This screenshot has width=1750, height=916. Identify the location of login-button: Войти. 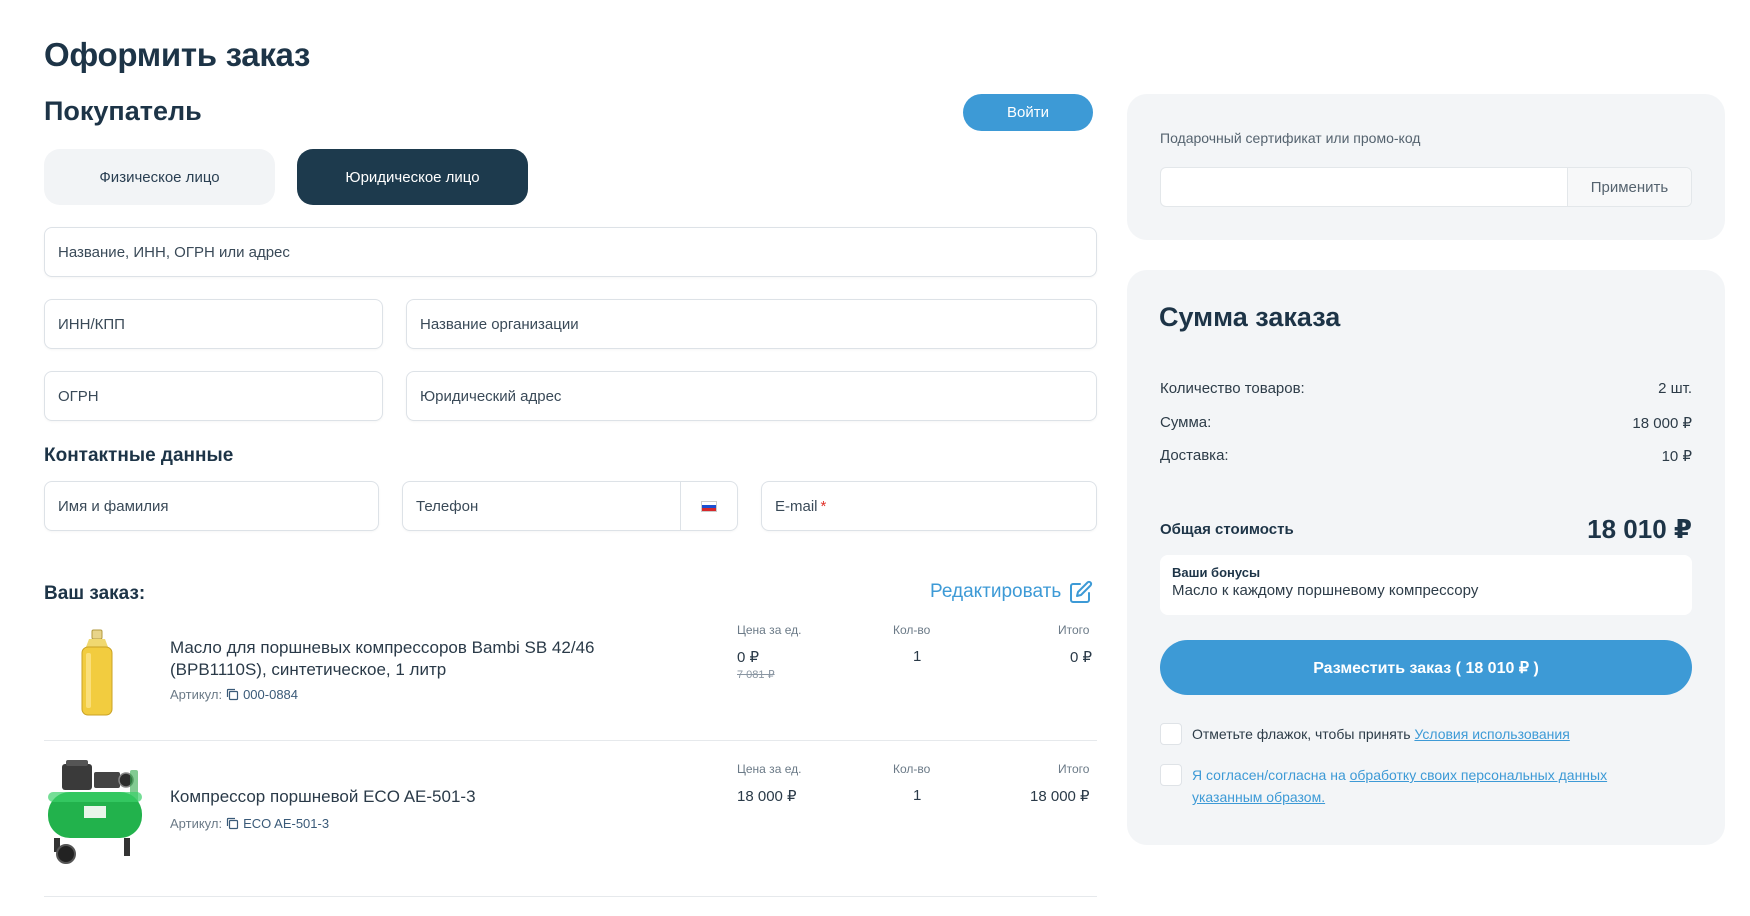
(1028, 112).